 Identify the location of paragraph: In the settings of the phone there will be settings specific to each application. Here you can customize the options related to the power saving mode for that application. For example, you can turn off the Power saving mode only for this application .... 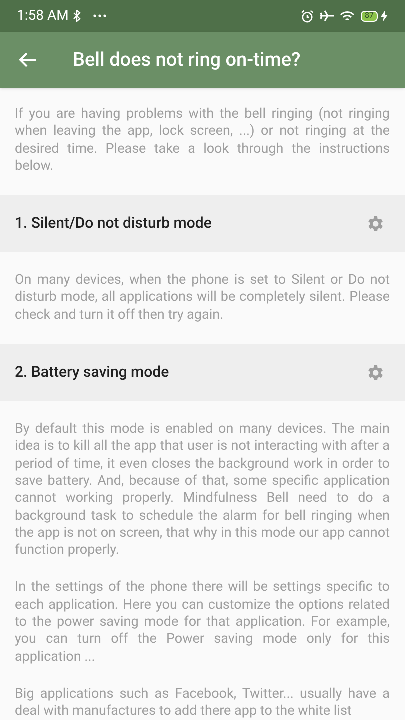
(202, 622).